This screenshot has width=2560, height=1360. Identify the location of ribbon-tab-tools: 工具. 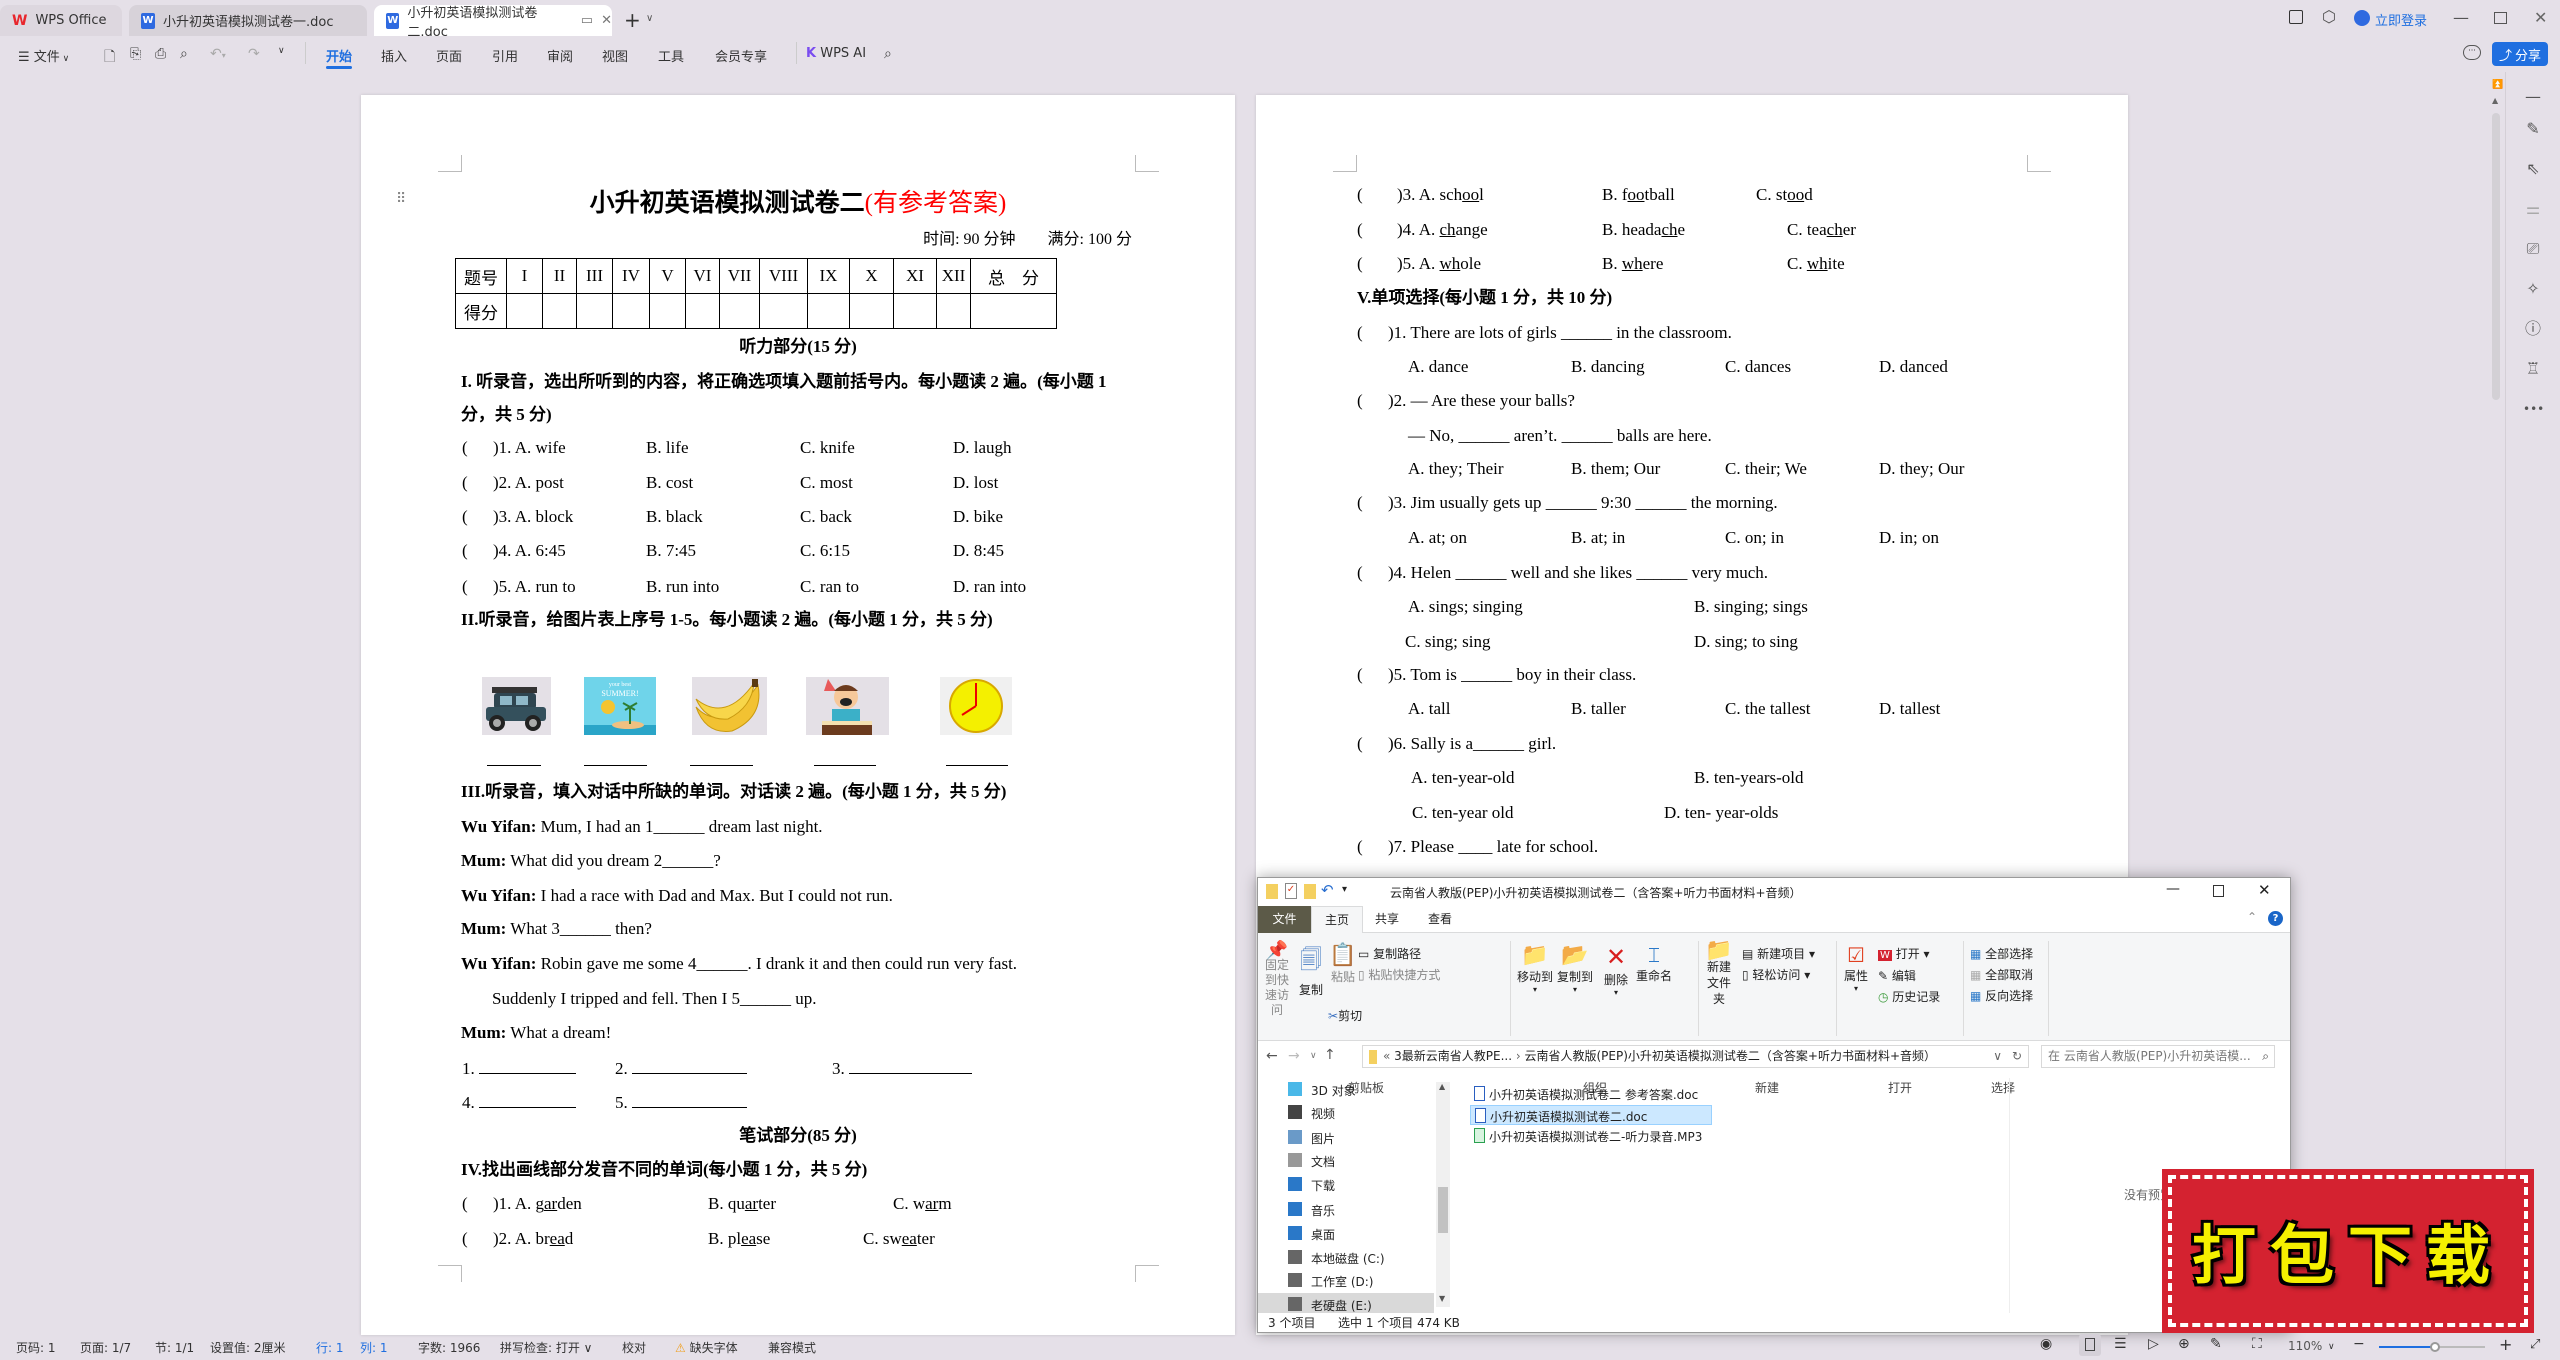
(671, 55).